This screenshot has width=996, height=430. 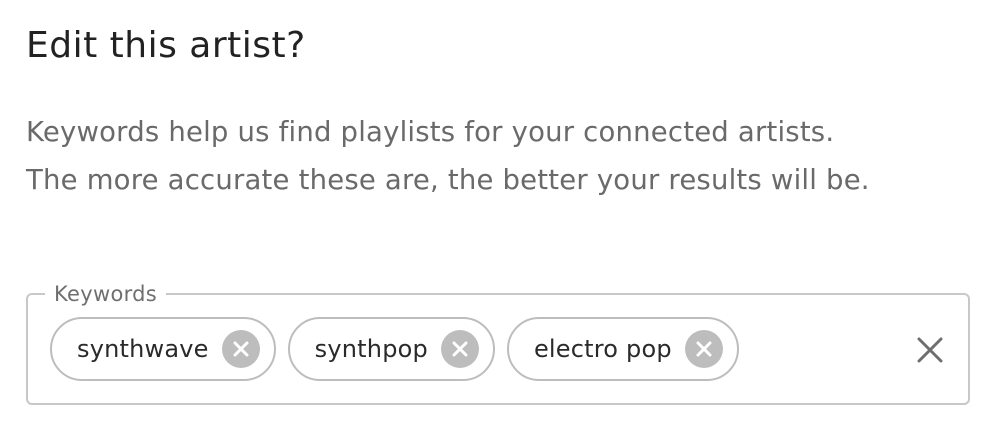 What do you see at coordinates (602, 349) in the screenshot?
I see `keyword-chip-label: electro pop` at bounding box center [602, 349].